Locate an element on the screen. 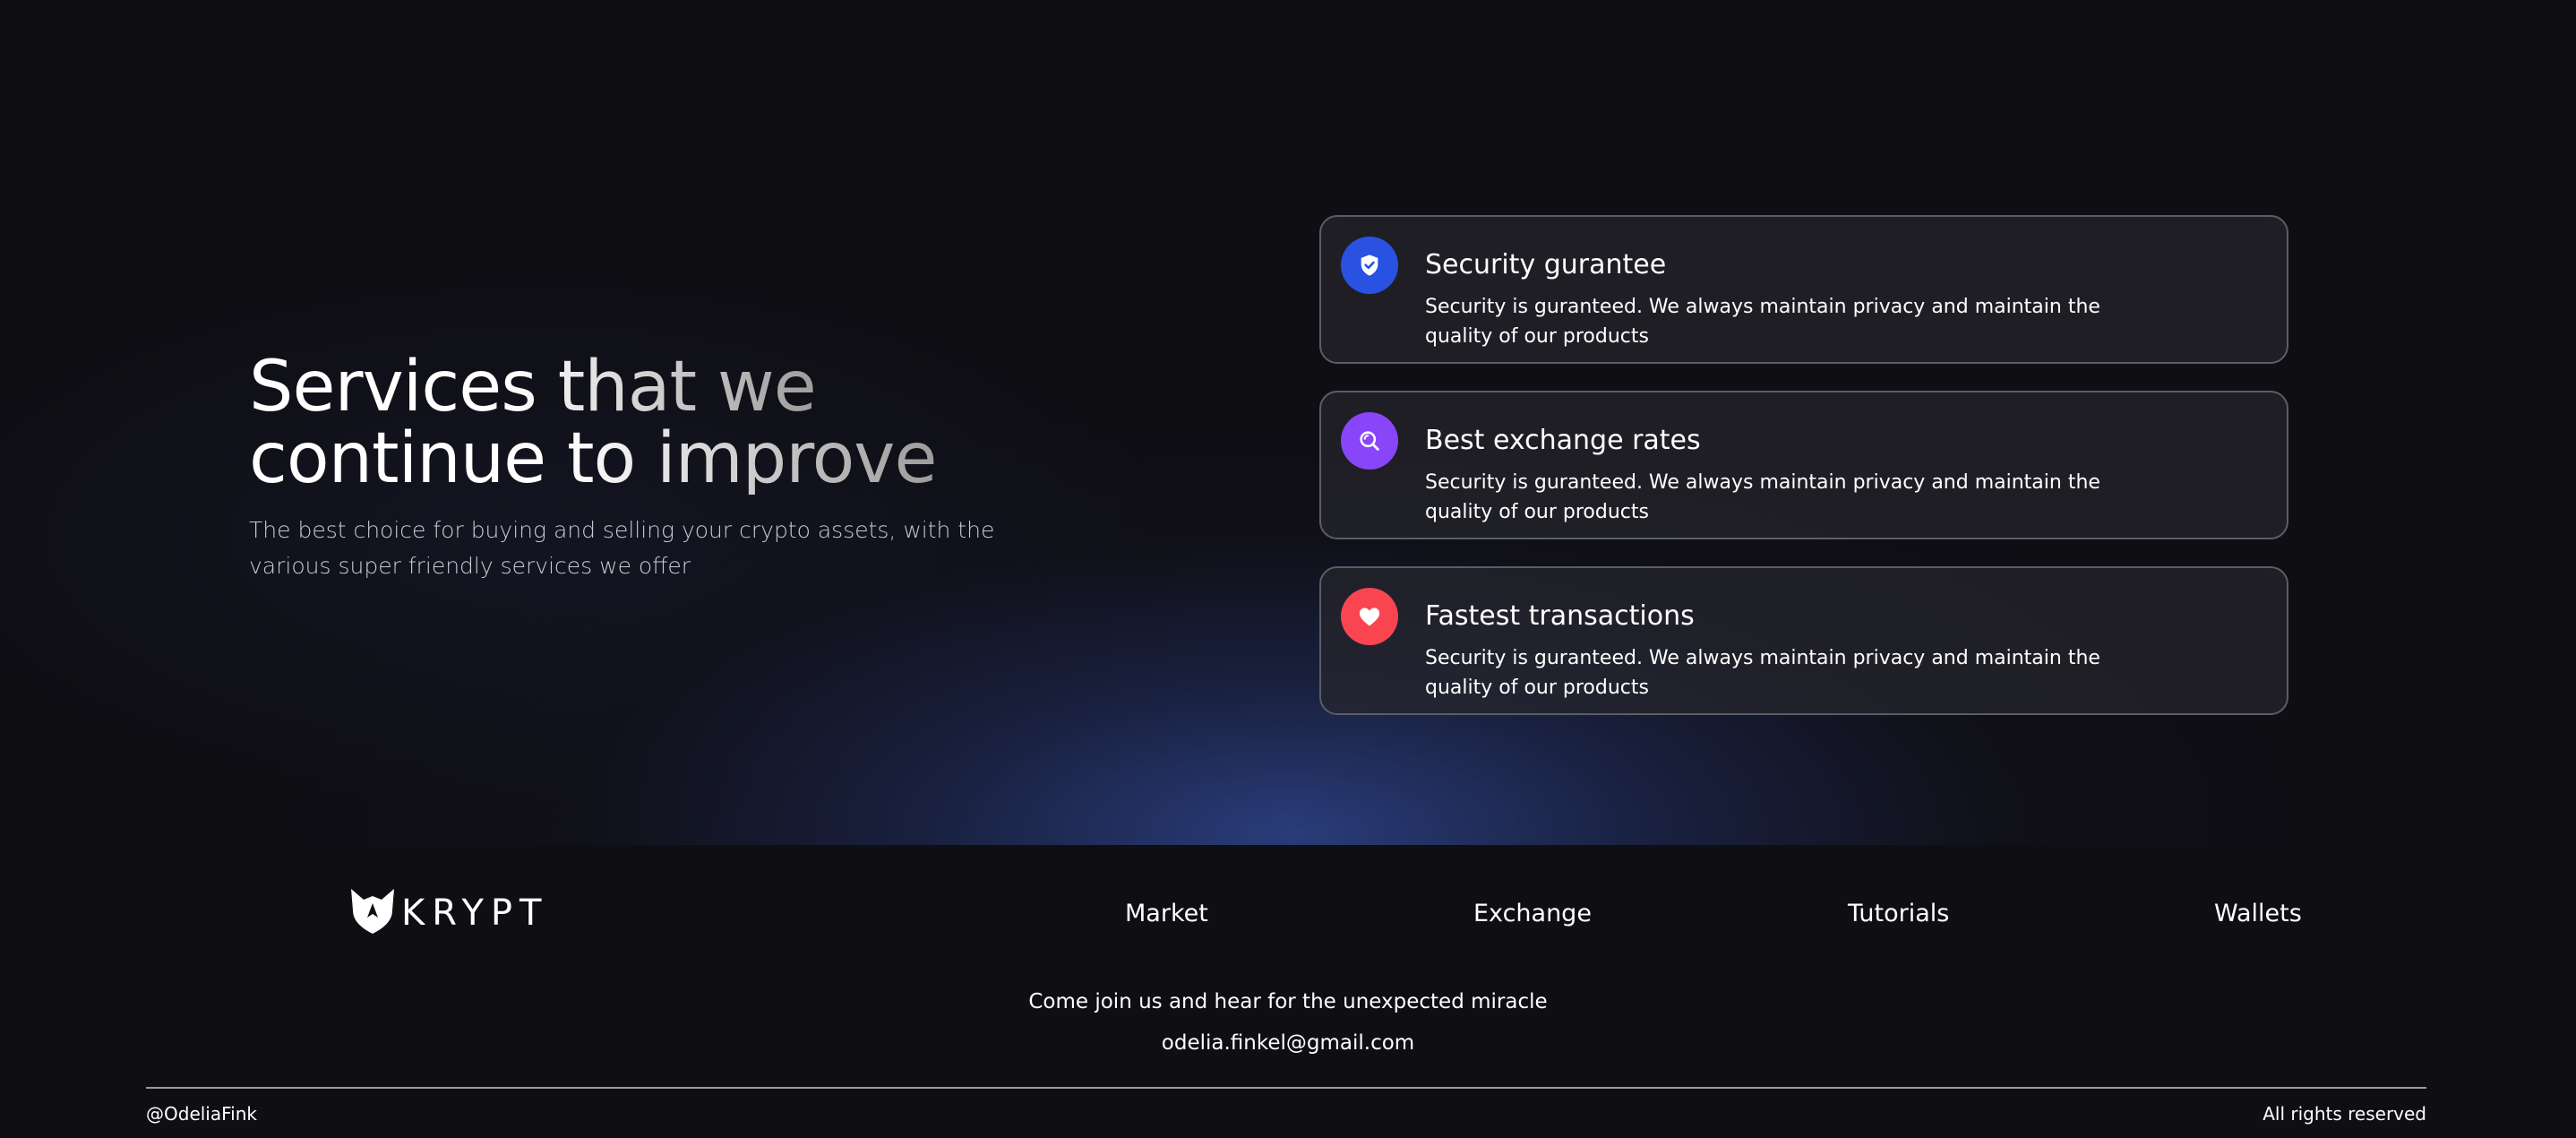  shield-check-icon is located at coordinates (1369, 266).